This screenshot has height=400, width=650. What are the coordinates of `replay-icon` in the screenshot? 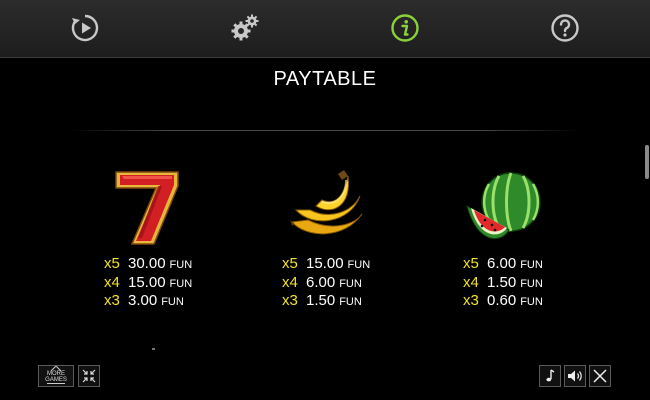 It's located at (85, 28).